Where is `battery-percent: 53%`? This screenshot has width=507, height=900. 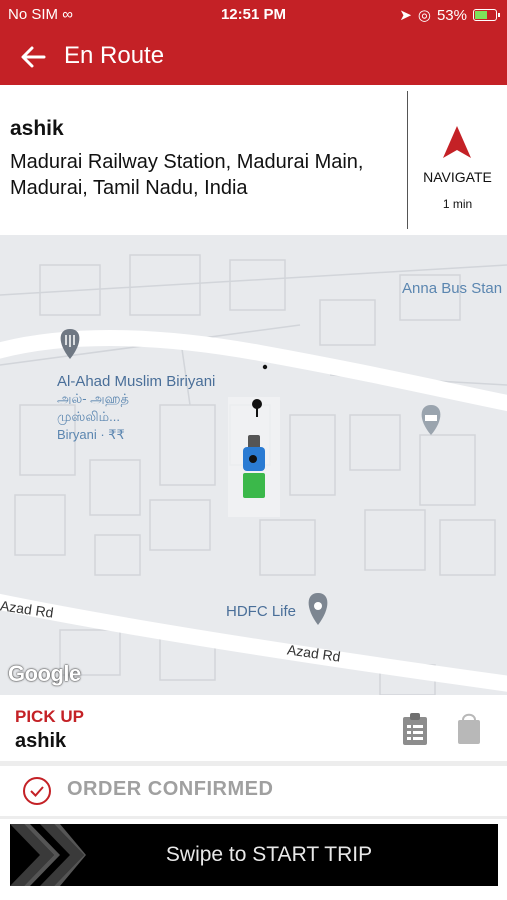
battery-percent: 53% is located at coordinates (451, 15).